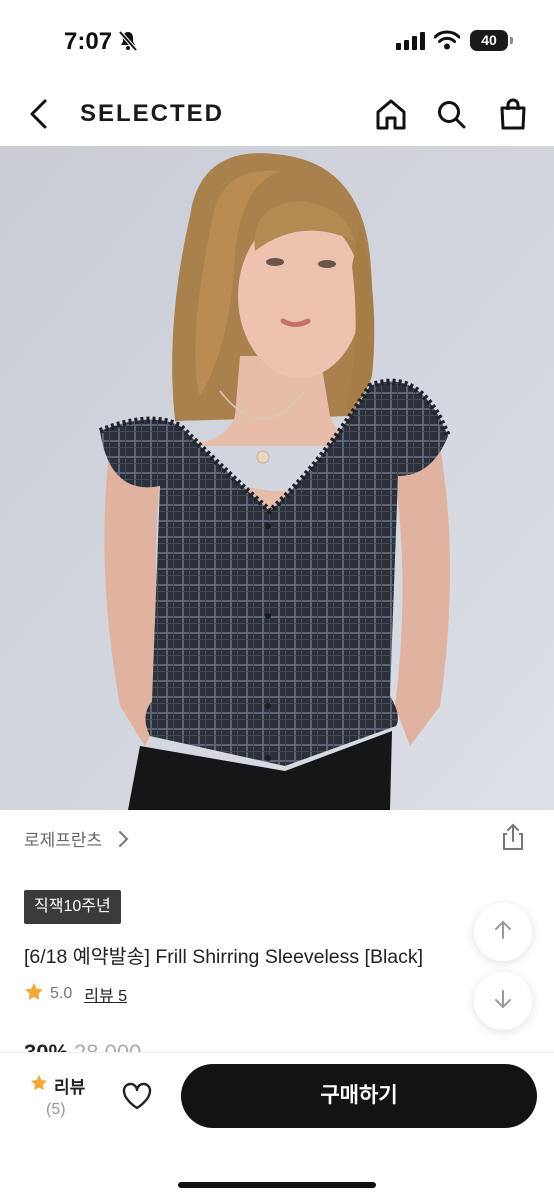 This screenshot has width=554, height=1200. I want to click on scroll-bottom-button, so click(503, 1001).